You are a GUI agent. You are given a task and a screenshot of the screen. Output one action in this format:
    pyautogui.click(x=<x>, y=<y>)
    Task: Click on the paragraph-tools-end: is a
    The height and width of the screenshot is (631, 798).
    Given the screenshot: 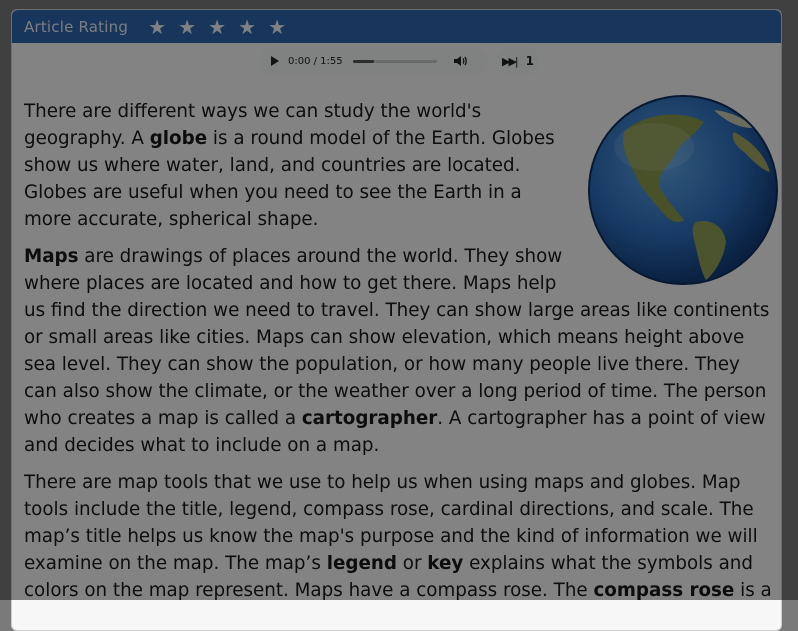 What is the action you would take?
    pyautogui.click(x=753, y=590)
    